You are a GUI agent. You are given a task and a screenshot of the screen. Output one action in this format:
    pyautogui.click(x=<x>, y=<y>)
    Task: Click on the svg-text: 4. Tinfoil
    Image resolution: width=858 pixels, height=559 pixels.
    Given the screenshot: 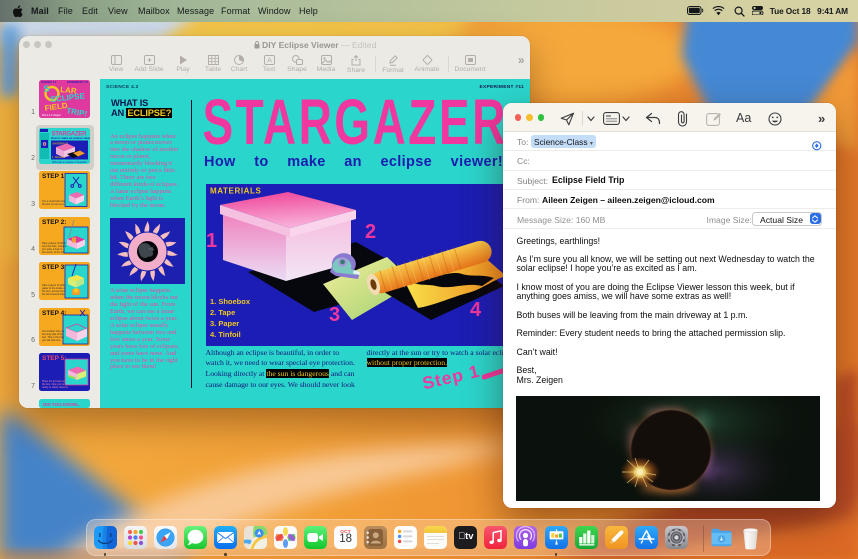 What is the action you would take?
    pyautogui.click(x=225, y=334)
    